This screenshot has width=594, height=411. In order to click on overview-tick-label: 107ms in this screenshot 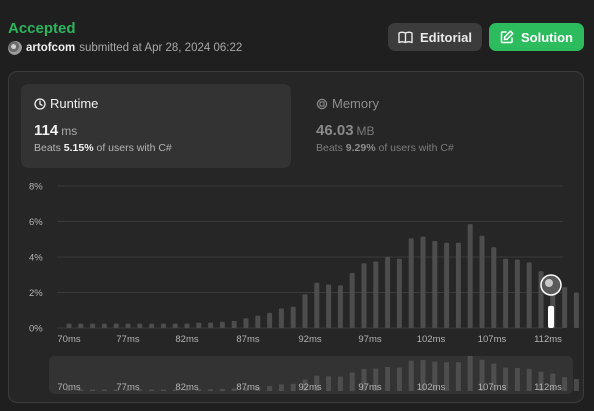, I will do `click(492, 387)`.